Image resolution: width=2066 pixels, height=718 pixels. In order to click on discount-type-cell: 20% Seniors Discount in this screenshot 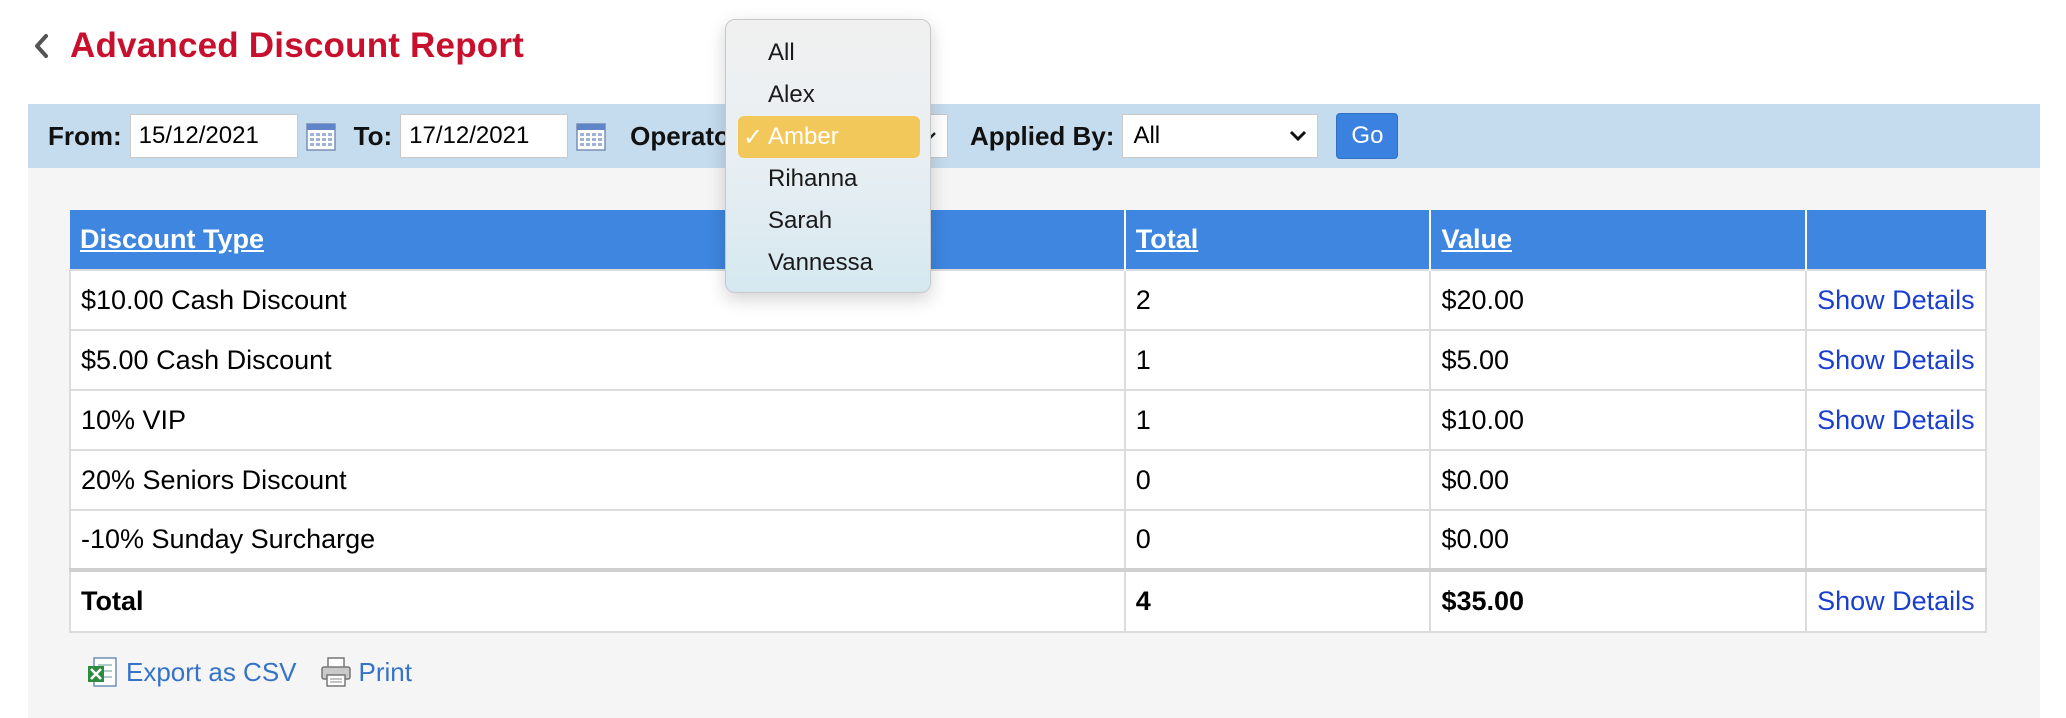, I will do `click(597, 480)`.